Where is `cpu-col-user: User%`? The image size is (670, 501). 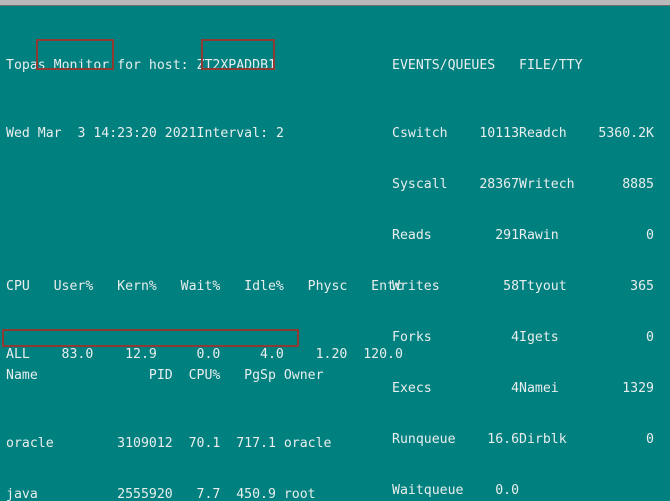
cpu-col-user: User% is located at coordinates (73, 286).